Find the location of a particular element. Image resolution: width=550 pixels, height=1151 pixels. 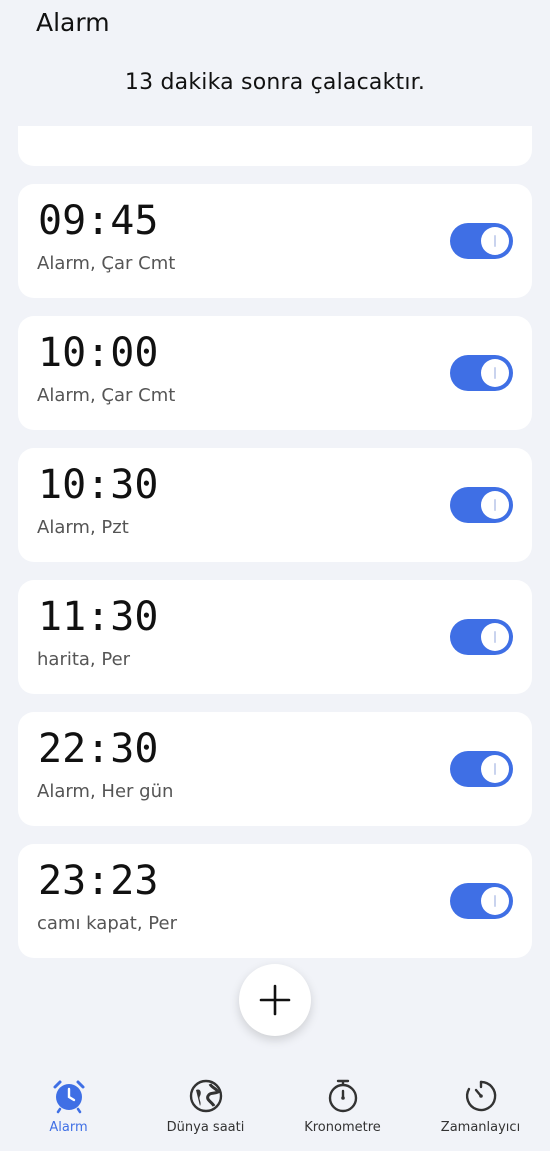

alarm-label: Alarm, Pzt is located at coordinates (83, 527).